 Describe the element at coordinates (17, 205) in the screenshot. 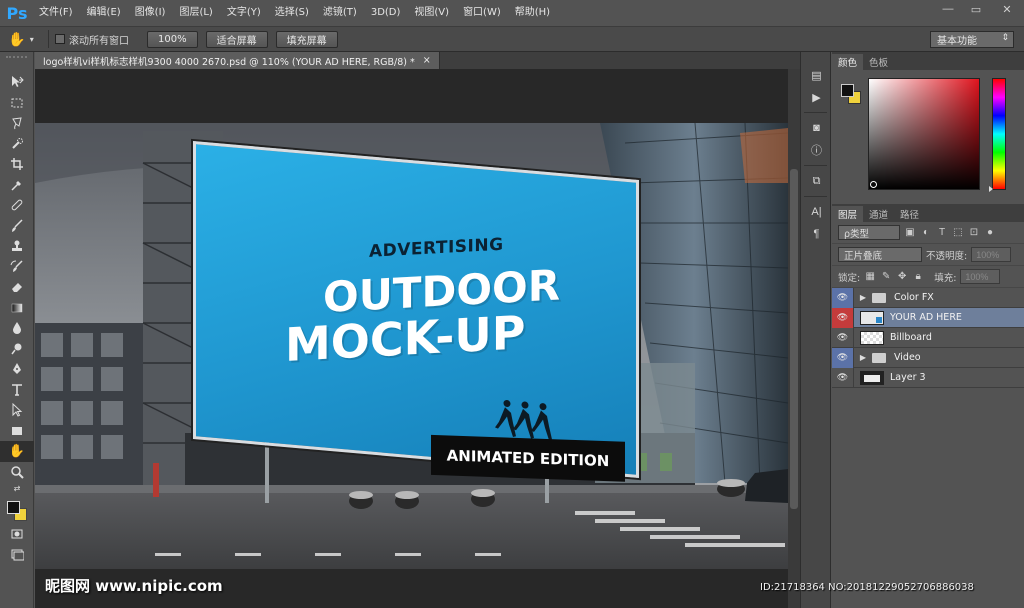

I see `healing-brush-tool` at that location.